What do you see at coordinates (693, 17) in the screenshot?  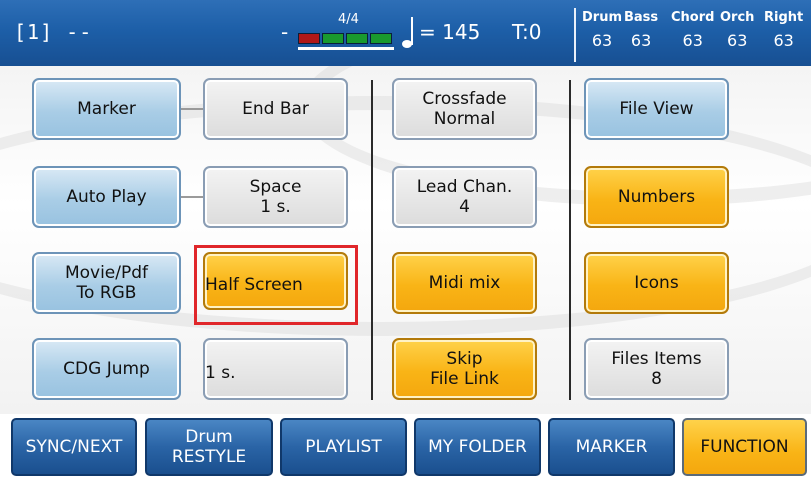 I see `mixer-label: Chord` at bounding box center [693, 17].